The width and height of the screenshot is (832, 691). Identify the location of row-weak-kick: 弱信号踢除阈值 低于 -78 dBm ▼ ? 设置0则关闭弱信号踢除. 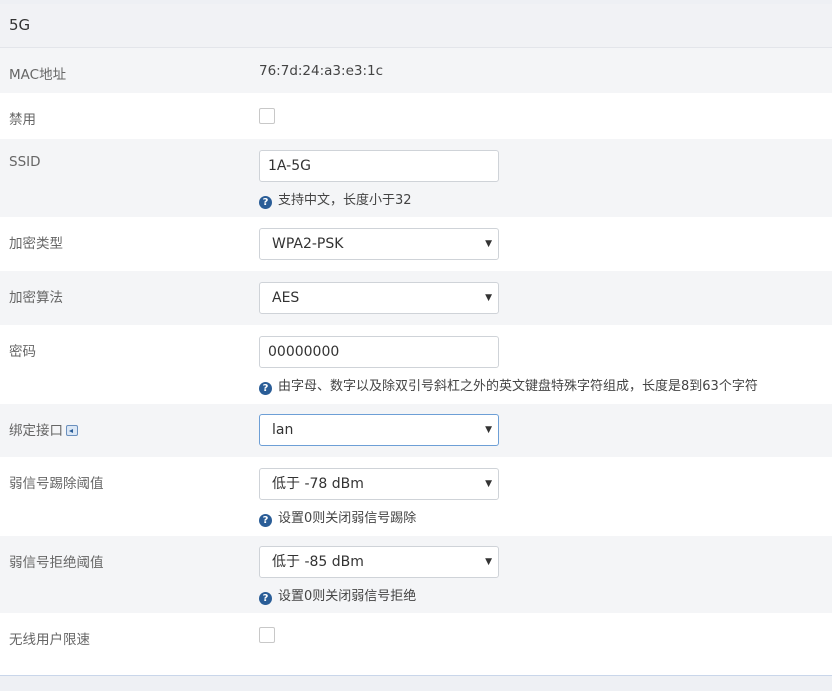
(416, 496).